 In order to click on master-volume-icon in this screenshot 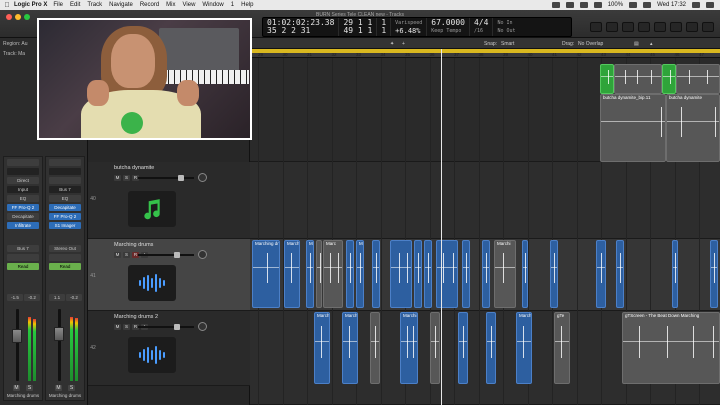, I will do `click(596, 27)`.